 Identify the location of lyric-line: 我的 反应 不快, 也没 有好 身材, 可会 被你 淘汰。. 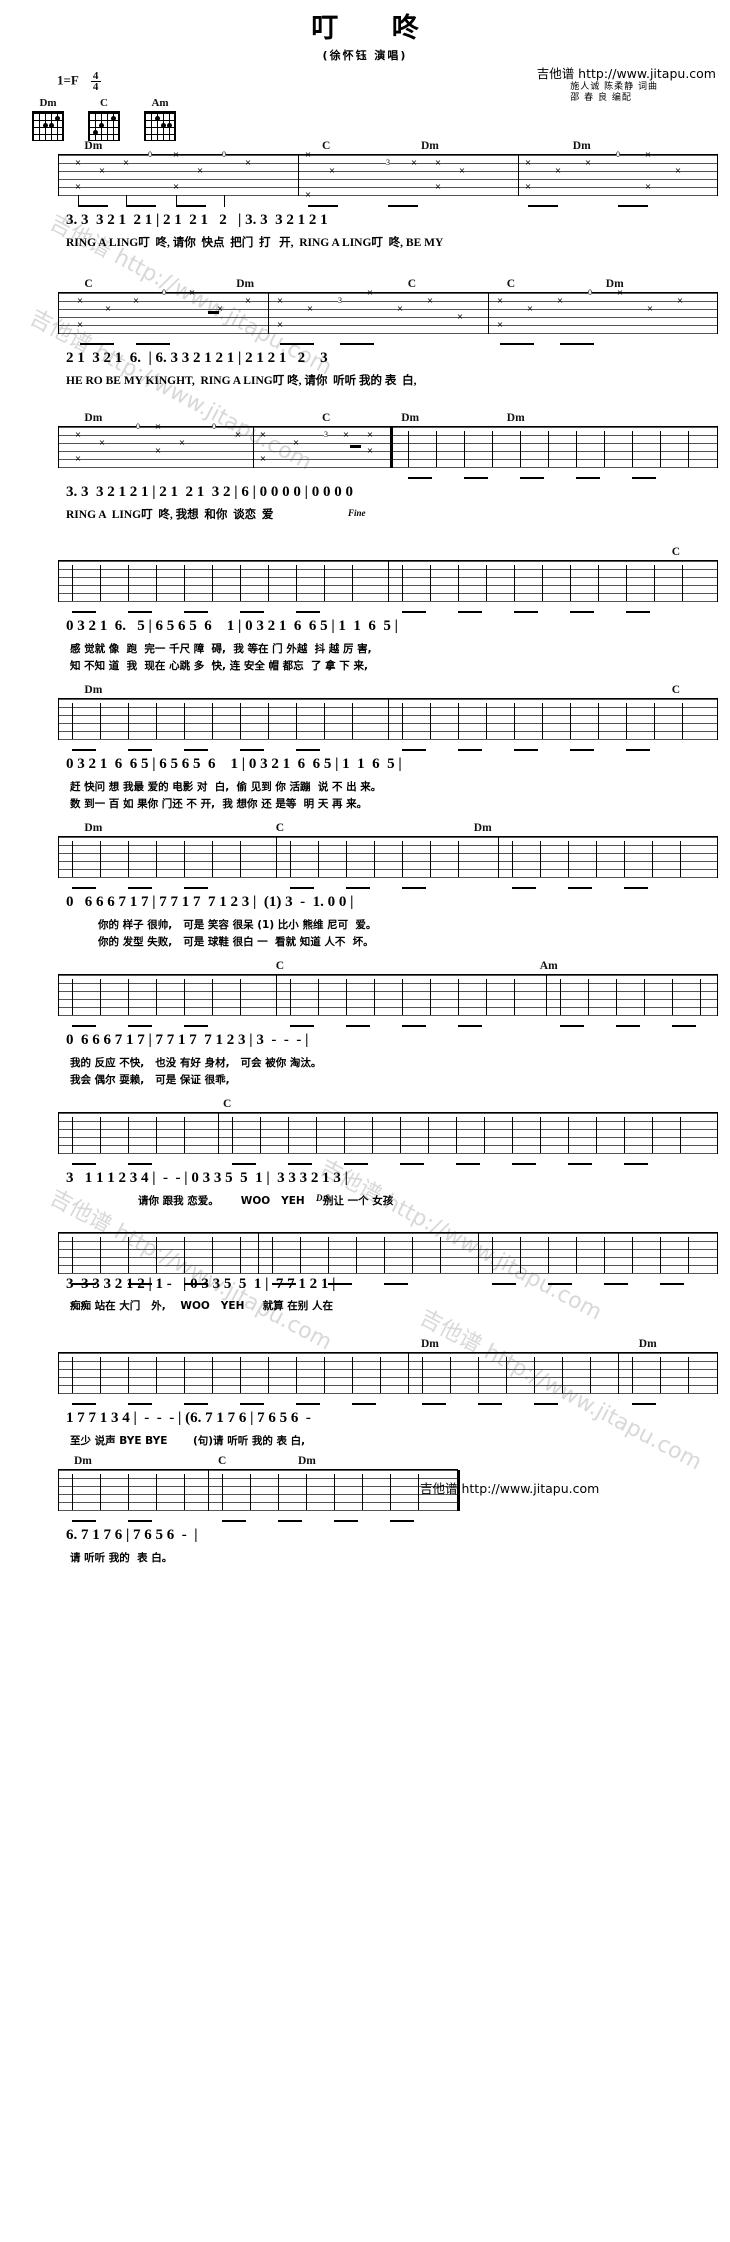
(196, 1063).